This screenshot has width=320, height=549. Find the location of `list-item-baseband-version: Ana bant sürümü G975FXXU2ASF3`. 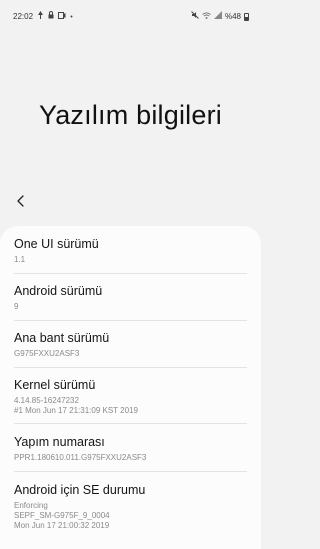

list-item-baseband-version: Ana bant sürümü G975FXXU2ASF3 is located at coordinates (130, 345).